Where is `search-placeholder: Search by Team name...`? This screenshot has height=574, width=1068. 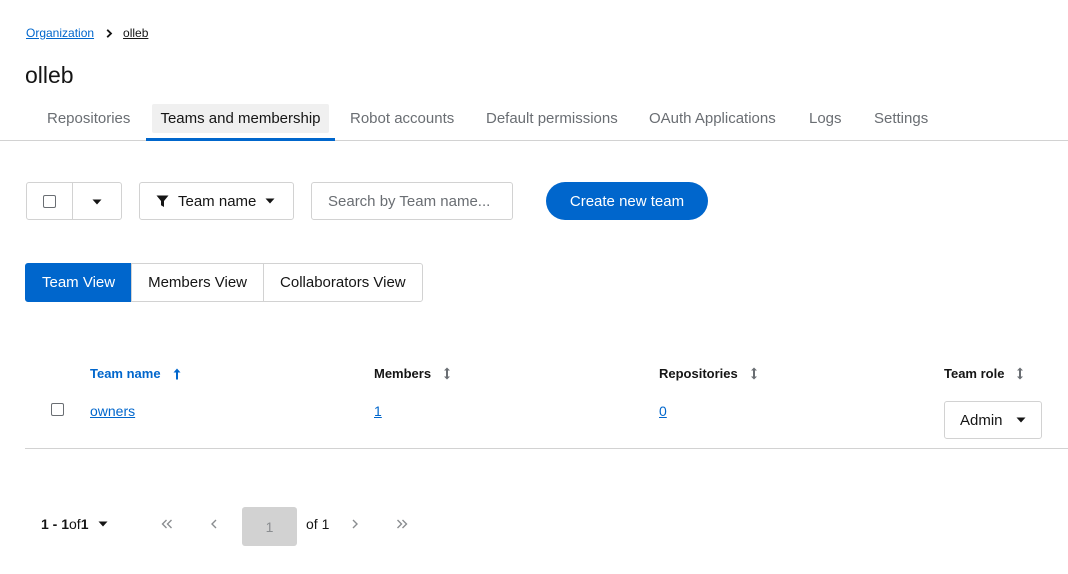 search-placeholder: Search by Team name... is located at coordinates (409, 201).